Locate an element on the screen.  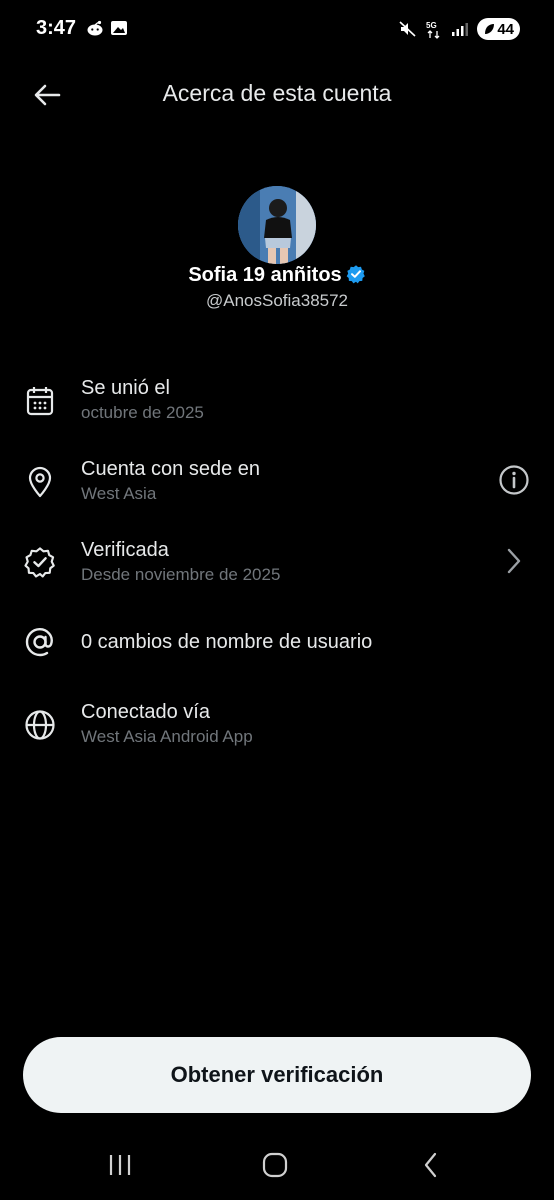
row-subtitle: West Asia Android App is located at coordinates (167, 736).